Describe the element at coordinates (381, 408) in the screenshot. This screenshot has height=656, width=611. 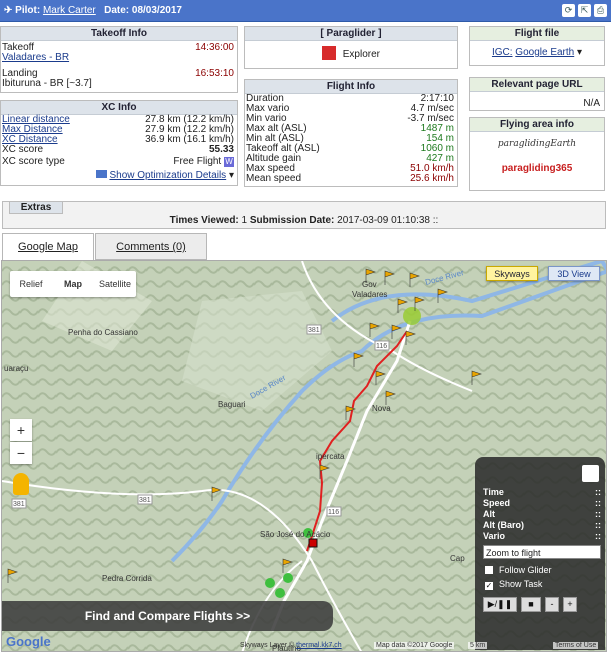
I see `place-label: Nova` at that location.